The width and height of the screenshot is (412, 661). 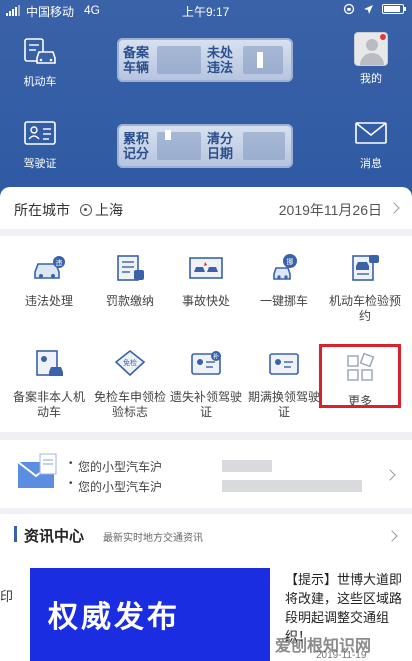 I want to click on rotation-lock-icon, so click(x=349, y=9).